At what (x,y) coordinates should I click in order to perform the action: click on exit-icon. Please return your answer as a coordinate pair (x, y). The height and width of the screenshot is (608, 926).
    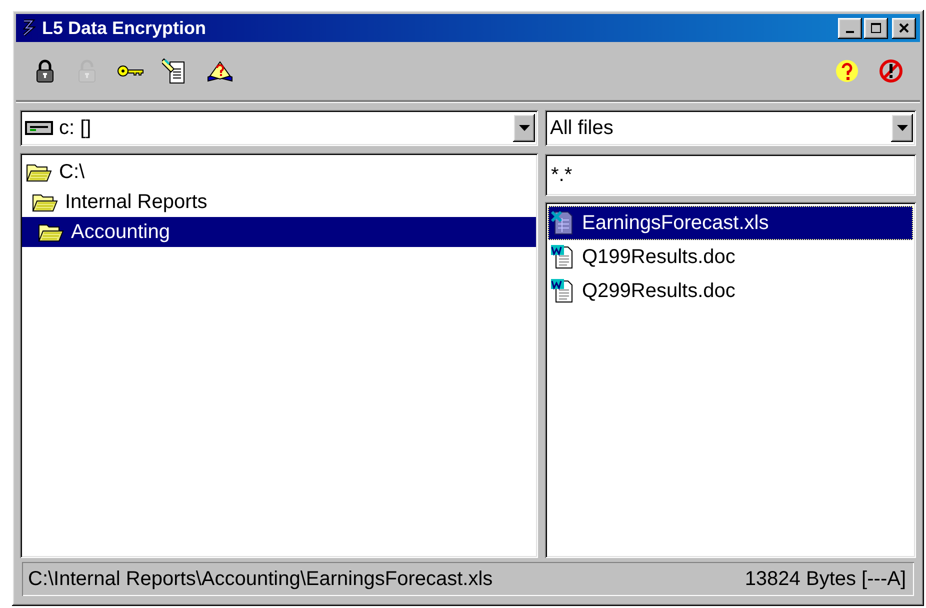
    Looking at the image, I should click on (891, 71).